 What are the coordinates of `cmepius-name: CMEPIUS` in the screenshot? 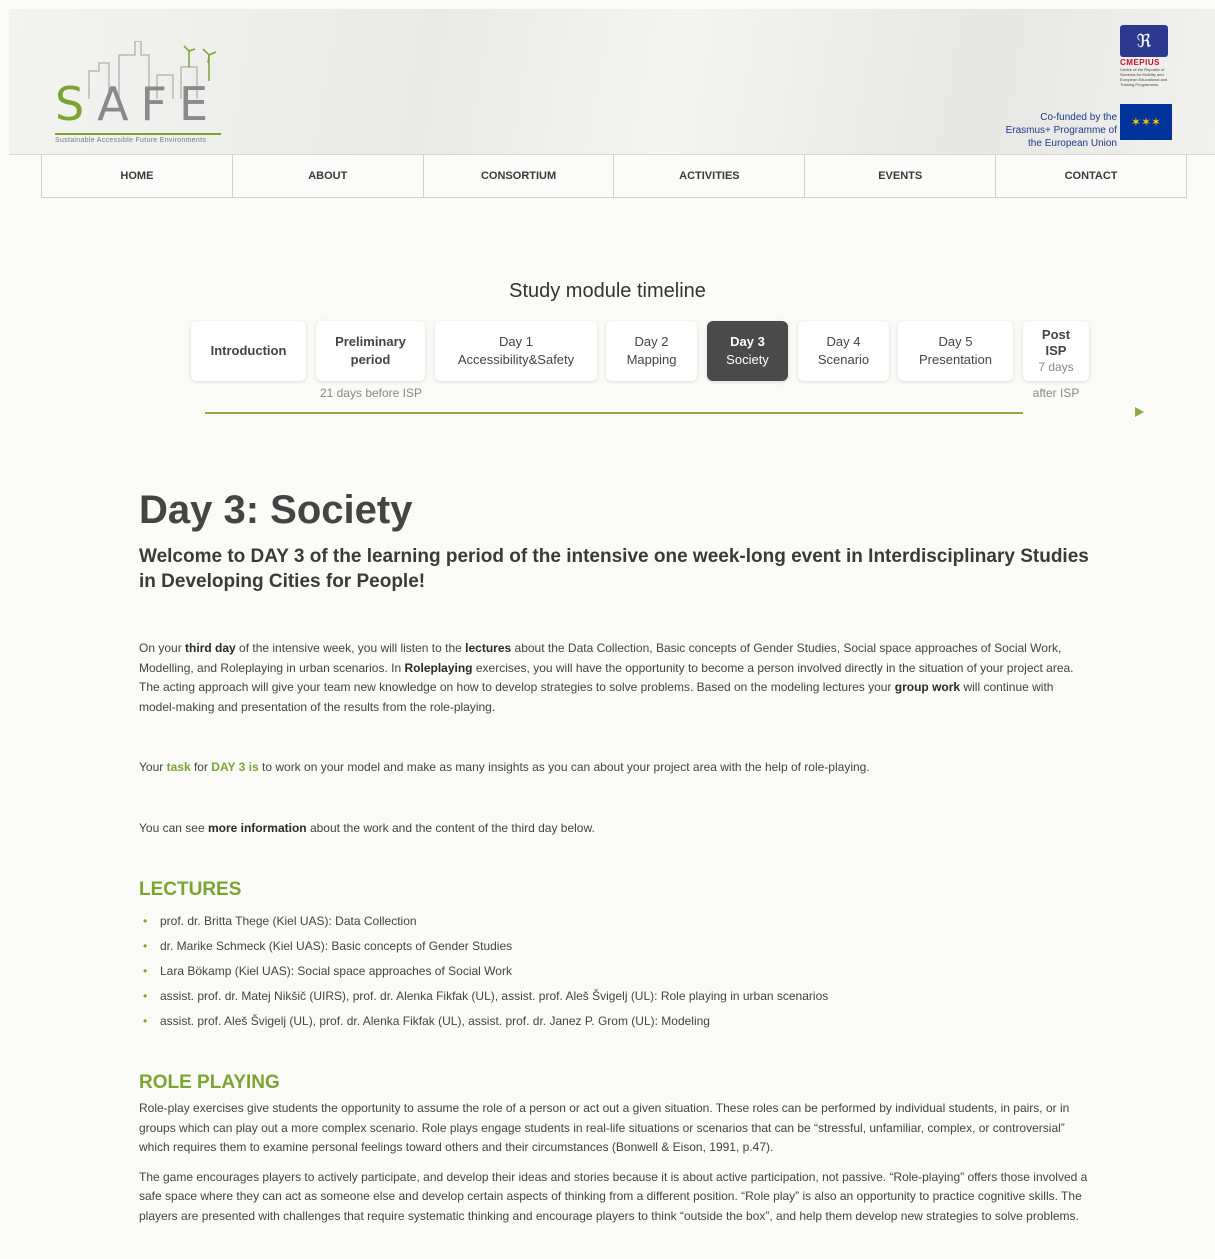 It's located at (1140, 62).